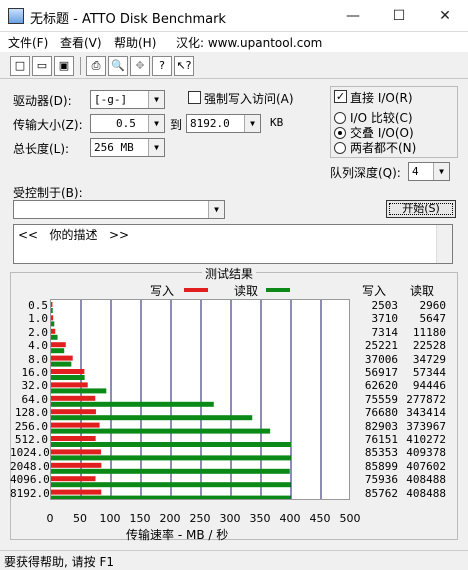 The height and width of the screenshot is (570, 468). Describe the element at coordinates (381, 346) in the screenshot. I see `write-value: 25221` at that location.